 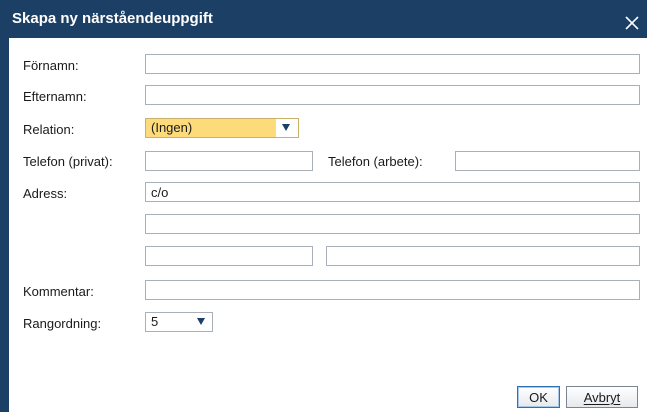 What do you see at coordinates (323, 19) in the screenshot?
I see `dialog-titlebar: Skapa ny närståendeuppgift` at bounding box center [323, 19].